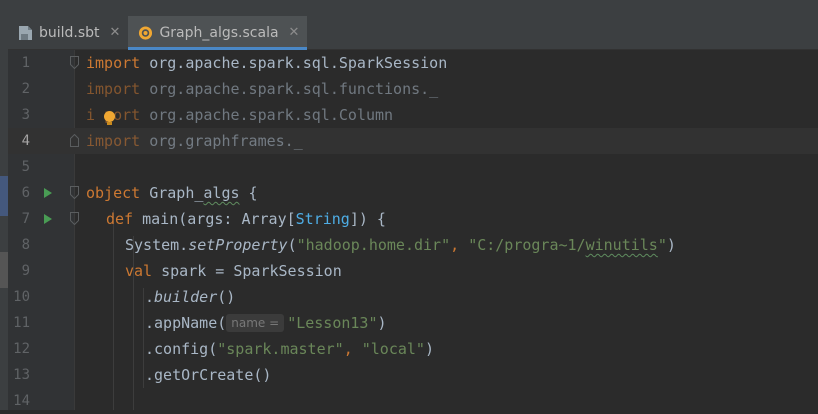  What do you see at coordinates (25, 32) in the screenshot?
I see `sbt-file-icon` at bounding box center [25, 32].